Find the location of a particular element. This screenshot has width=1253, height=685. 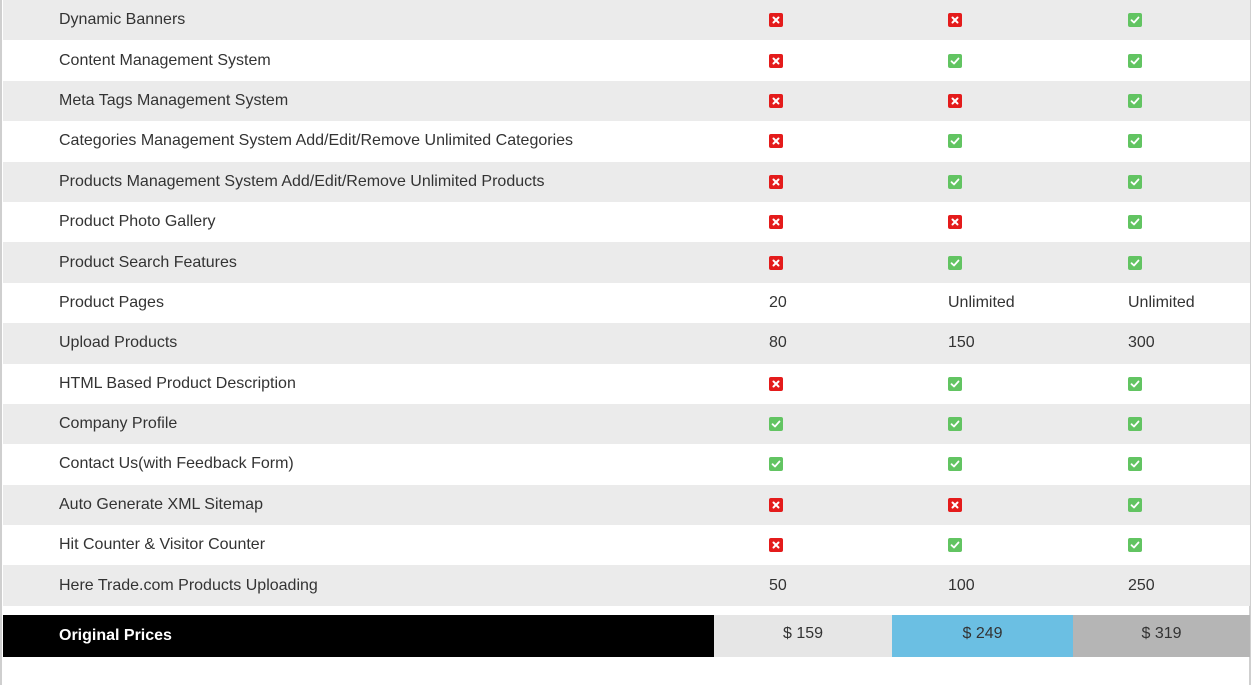

feature-label: Hit Counter & Visitor Counter is located at coordinates (162, 545).